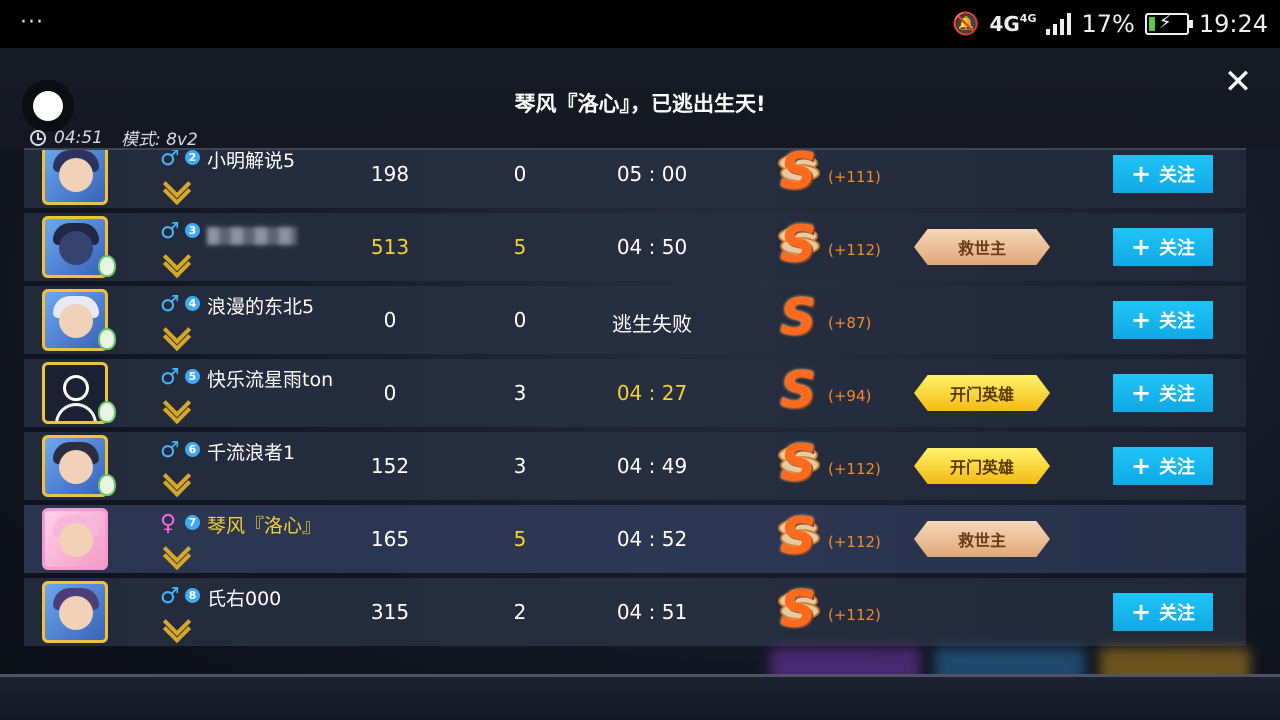 The width and height of the screenshot is (1280, 720). What do you see at coordinates (390, 539) in the screenshot?
I see `score: 165` at bounding box center [390, 539].